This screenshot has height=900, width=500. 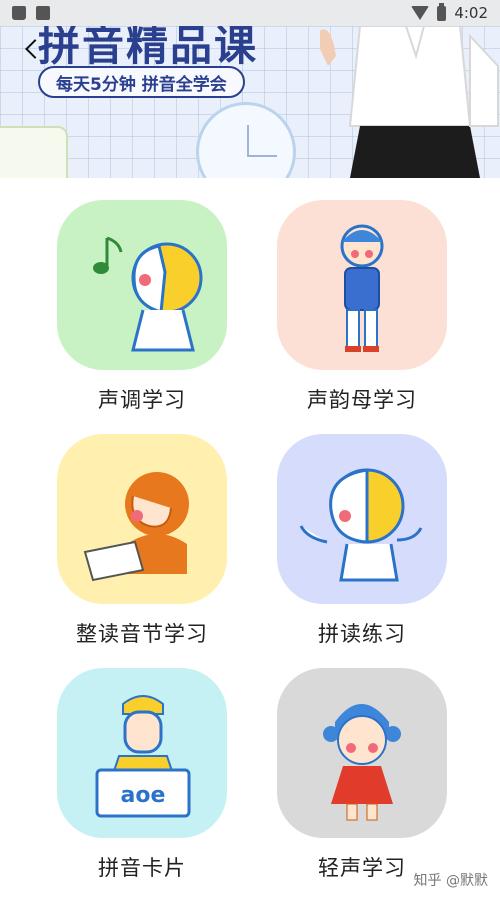 I want to click on boy-standing-icon, so click(x=362, y=285).